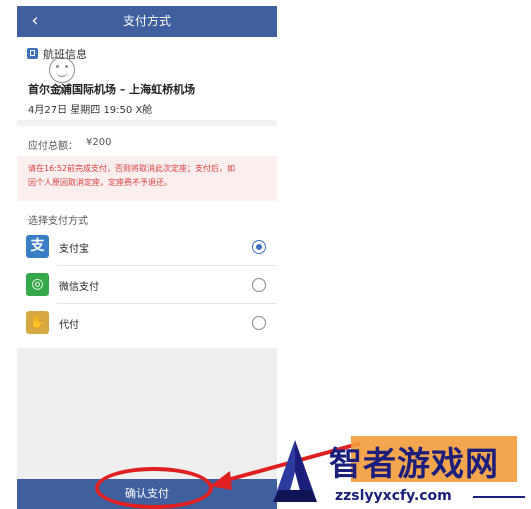 Image resolution: width=531 pixels, height=509 pixels. What do you see at coordinates (37, 284) in the screenshot?
I see `wechat-pay-icon: ◎` at bounding box center [37, 284].